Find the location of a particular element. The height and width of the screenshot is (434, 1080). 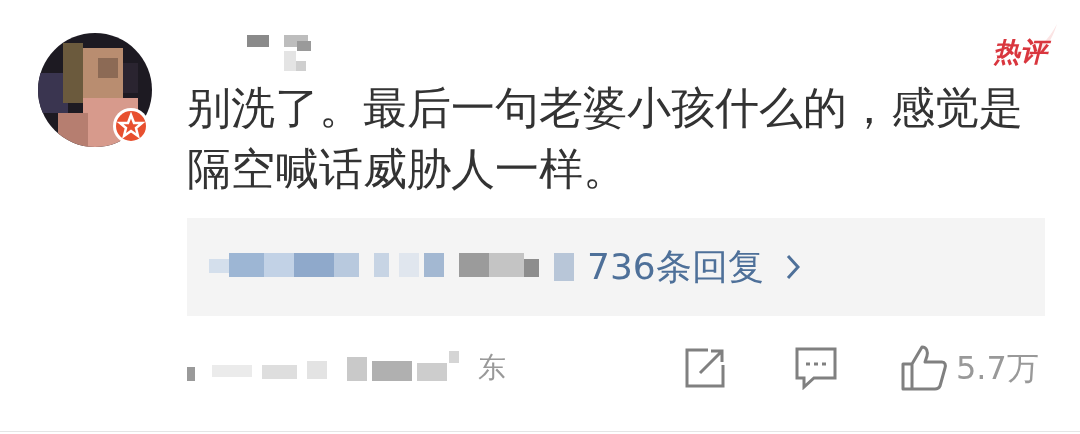

location-text: 东 is located at coordinates (492, 368).